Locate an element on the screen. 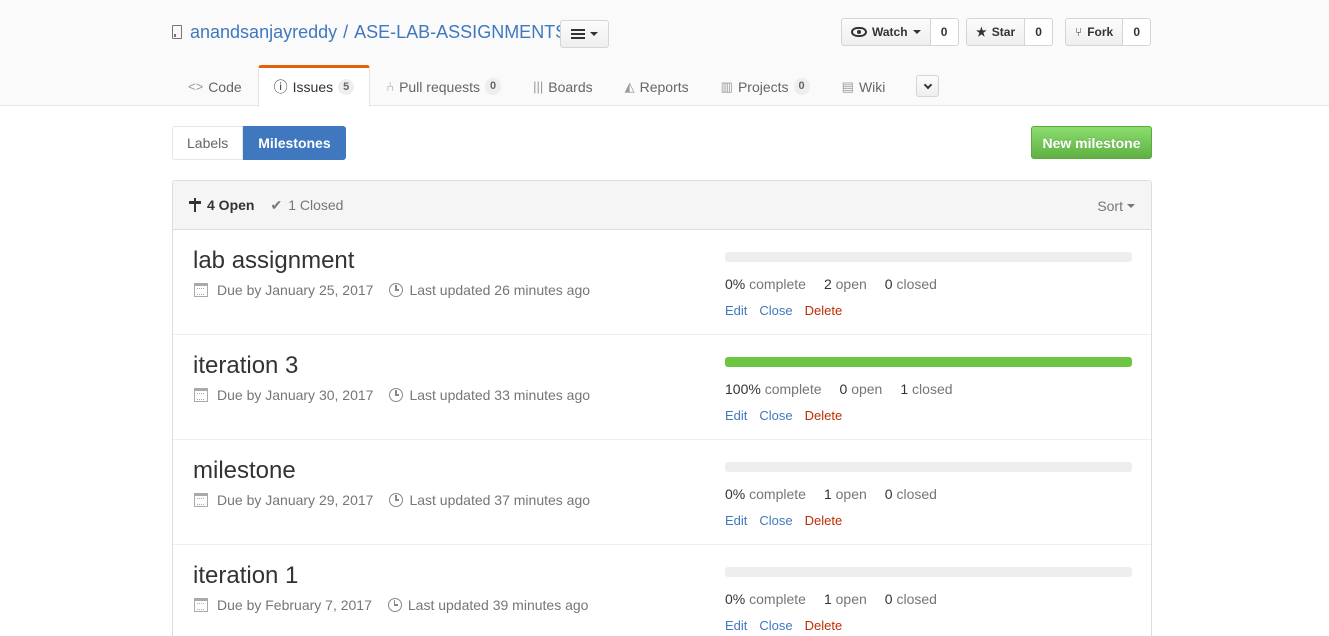 This screenshot has width=1329, height=636. repo-icon is located at coordinates (177, 32).